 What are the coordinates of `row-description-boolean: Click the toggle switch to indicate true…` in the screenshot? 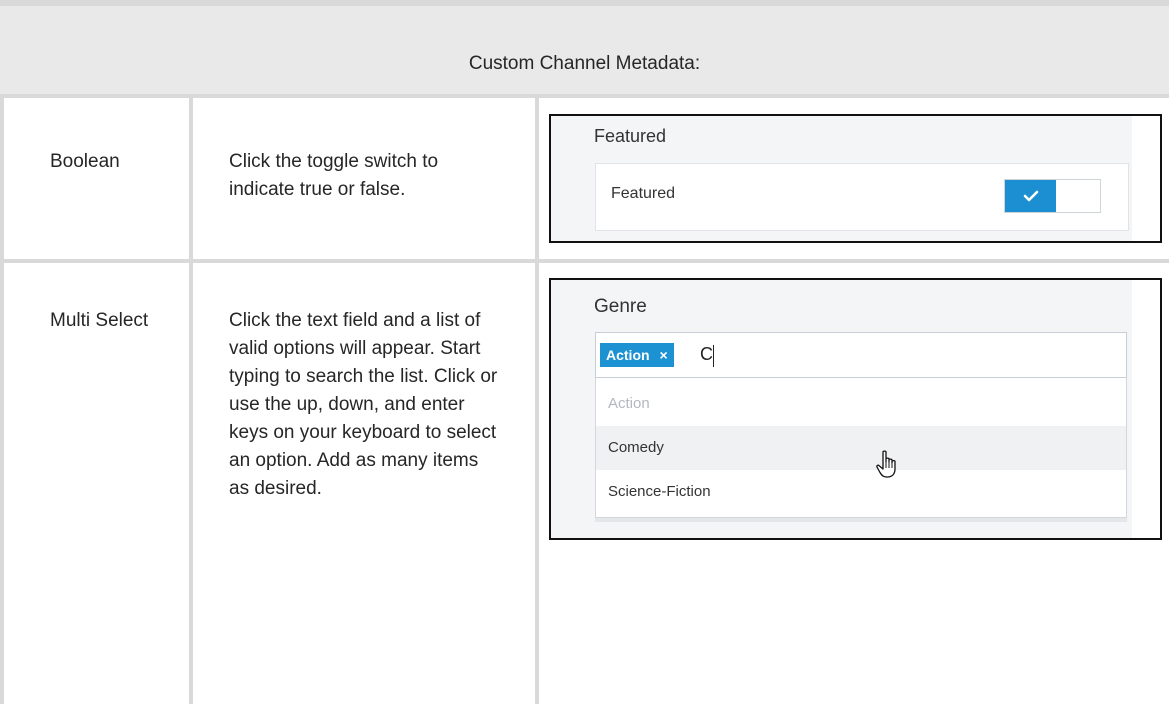 It's located at (334, 175).